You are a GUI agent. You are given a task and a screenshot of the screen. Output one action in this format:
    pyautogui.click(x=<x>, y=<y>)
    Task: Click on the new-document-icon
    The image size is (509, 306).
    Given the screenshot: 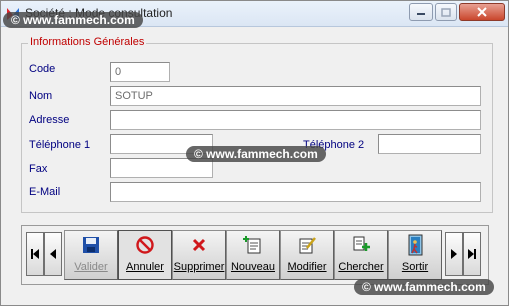 What is the action you would take?
    pyautogui.click(x=253, y=245)
    